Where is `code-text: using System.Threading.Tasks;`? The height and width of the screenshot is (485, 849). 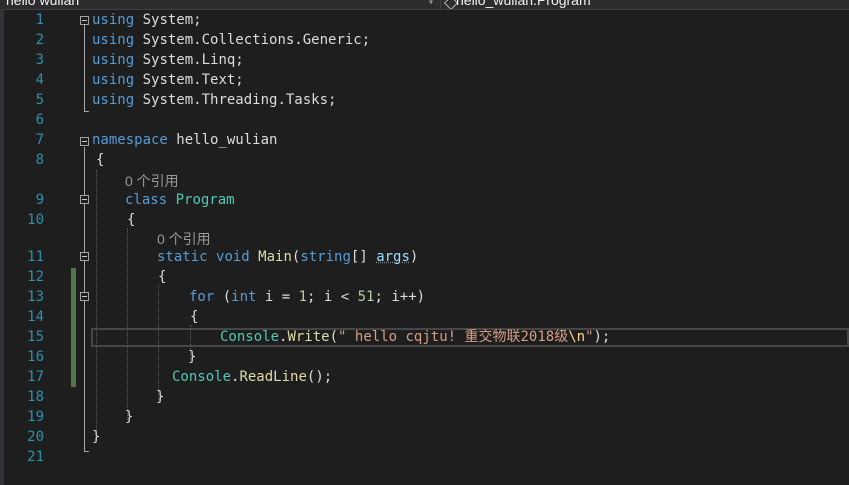
code-text: using System.Threading.Tasks; is located at coordinates (214, 100).